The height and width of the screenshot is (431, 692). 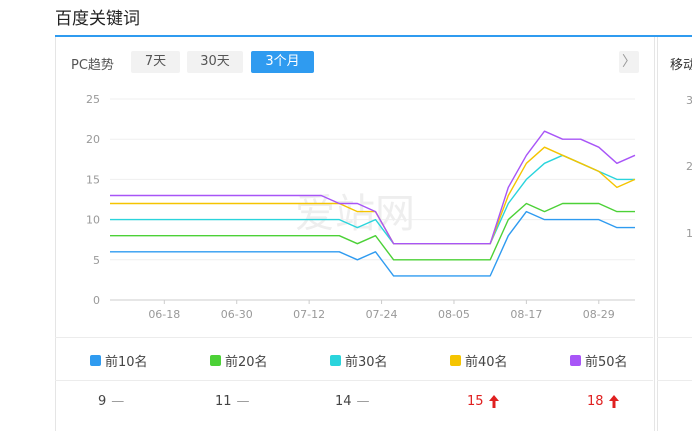 I want to click on value-top40: 15, so click(x=483, y=401).